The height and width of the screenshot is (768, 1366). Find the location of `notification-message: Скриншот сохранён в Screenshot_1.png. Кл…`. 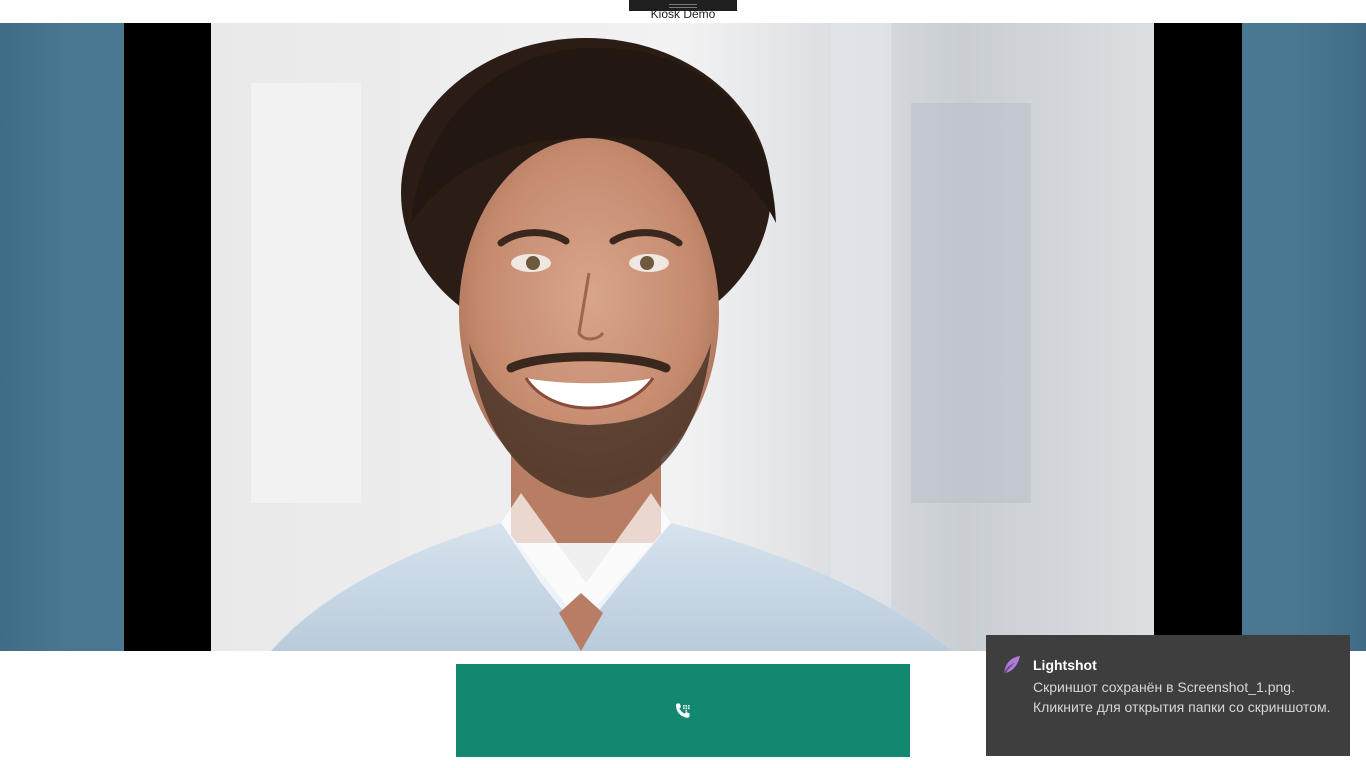

notification-message: Скриншот сохранён в Screenshot_1.png. Кл… is located at coordinates (1182, 697).